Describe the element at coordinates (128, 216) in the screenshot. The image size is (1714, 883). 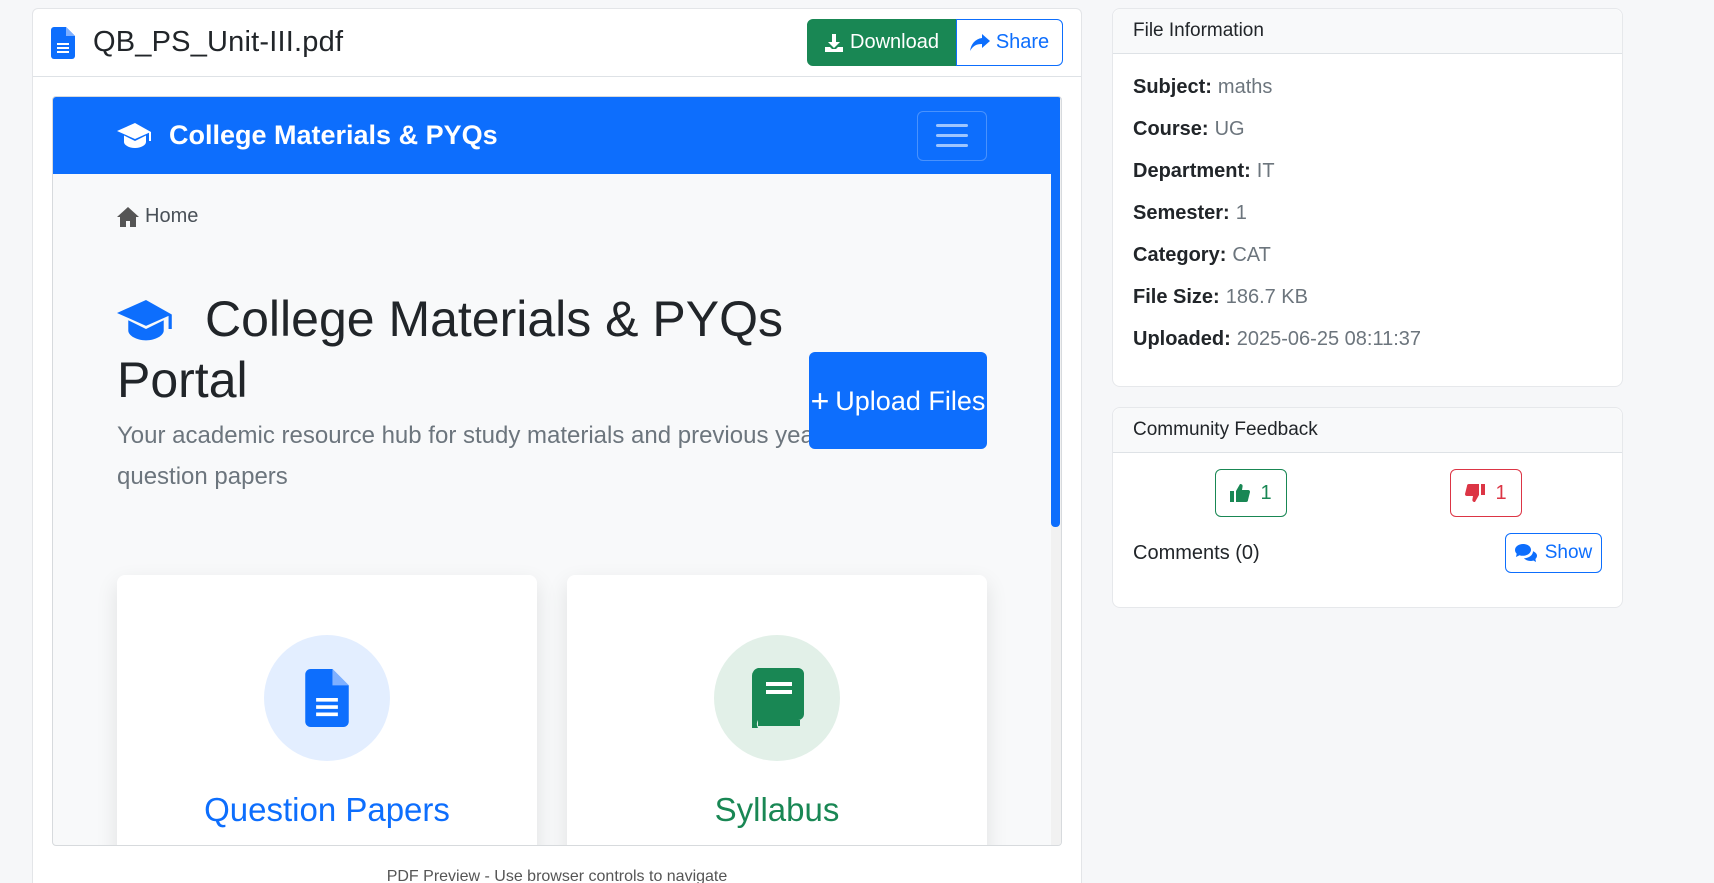
I see `home-icon` at that location.